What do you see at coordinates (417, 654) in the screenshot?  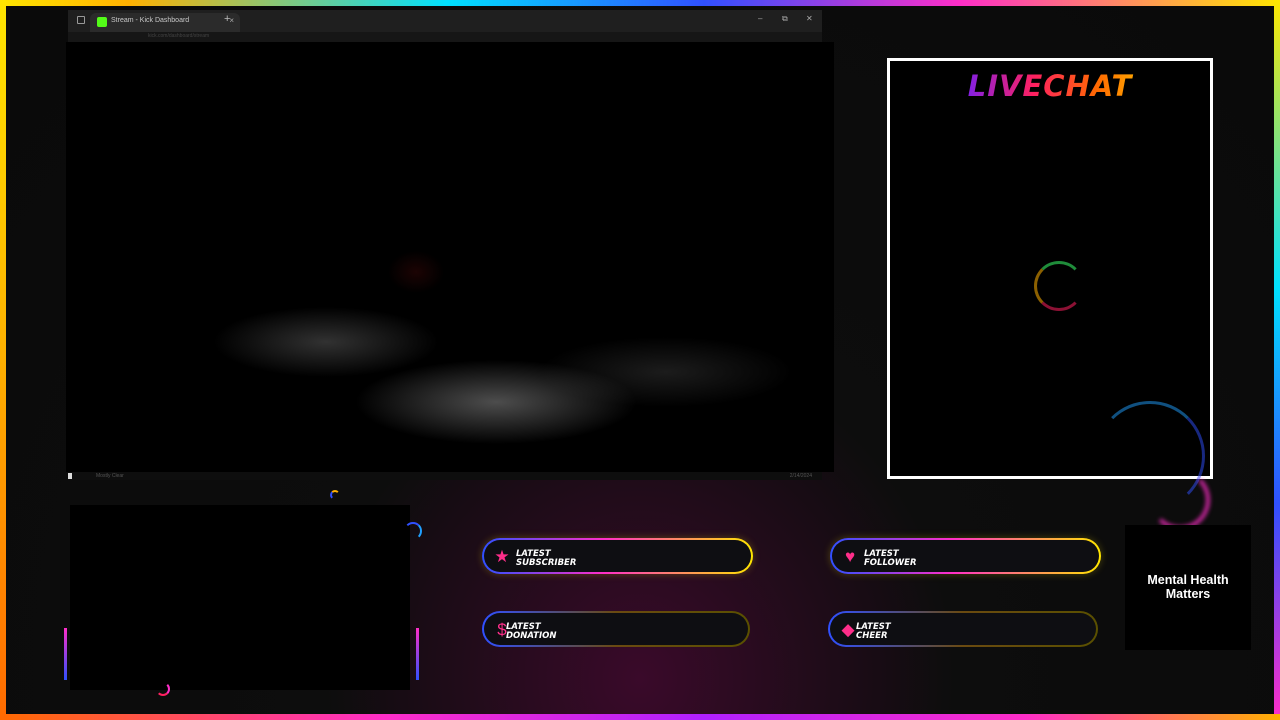 I see `neon-line-right-decoration` at bounding box center [417, 654].